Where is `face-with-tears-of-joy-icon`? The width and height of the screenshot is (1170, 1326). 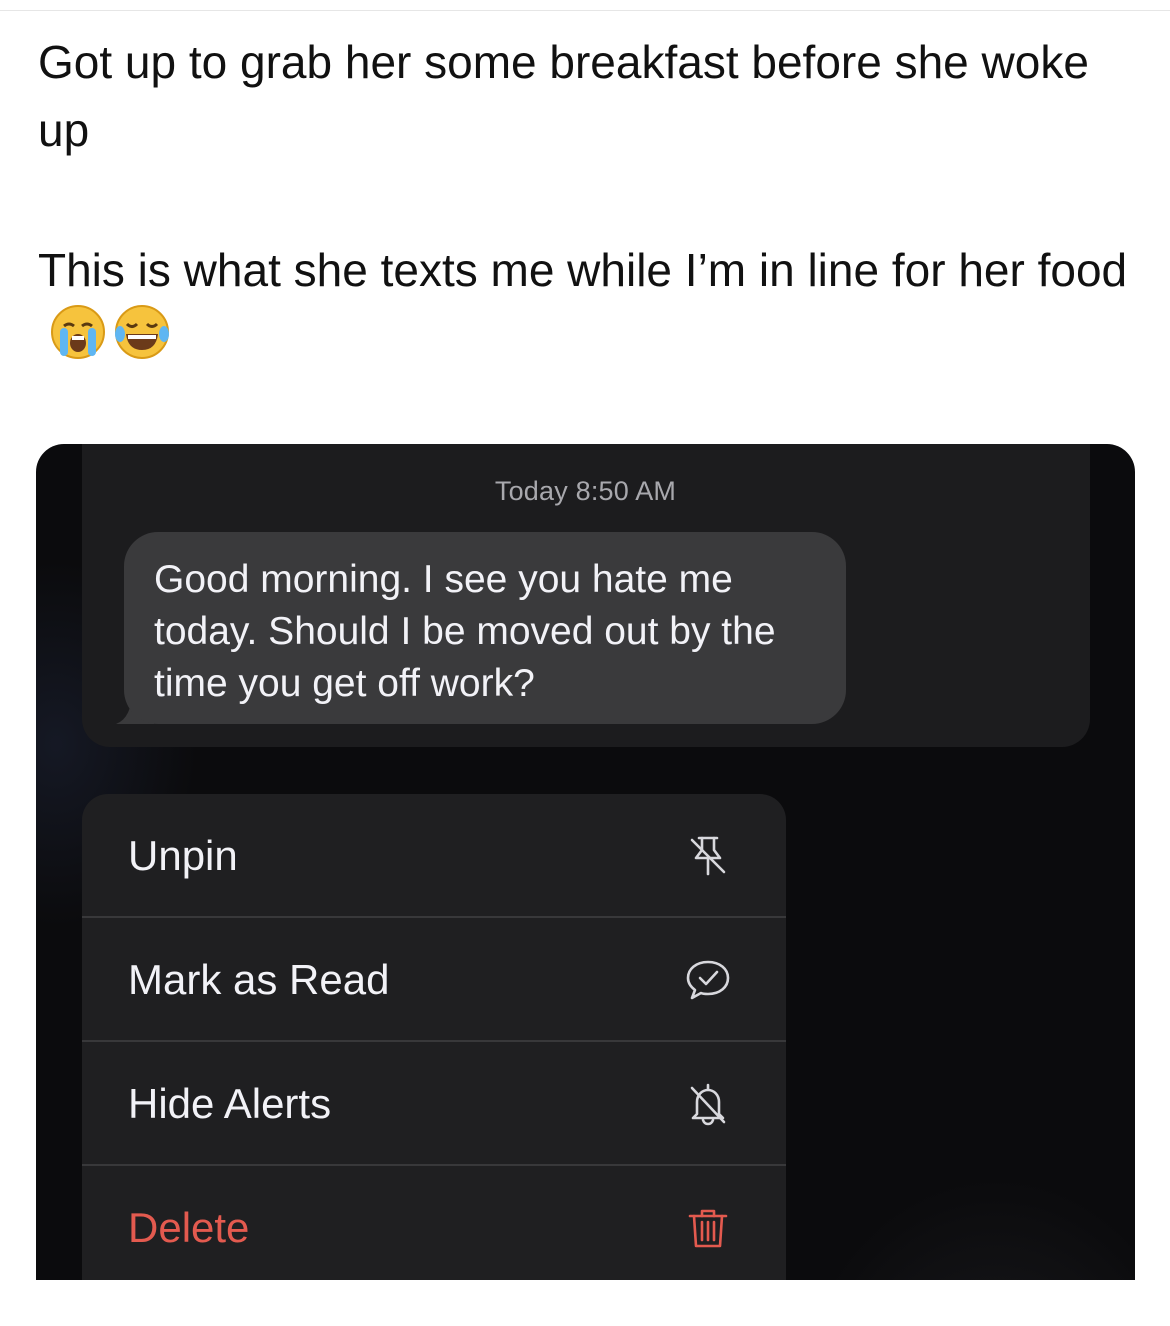
face-with-tears-of-joy-icon is located at coordinates (142, 332).